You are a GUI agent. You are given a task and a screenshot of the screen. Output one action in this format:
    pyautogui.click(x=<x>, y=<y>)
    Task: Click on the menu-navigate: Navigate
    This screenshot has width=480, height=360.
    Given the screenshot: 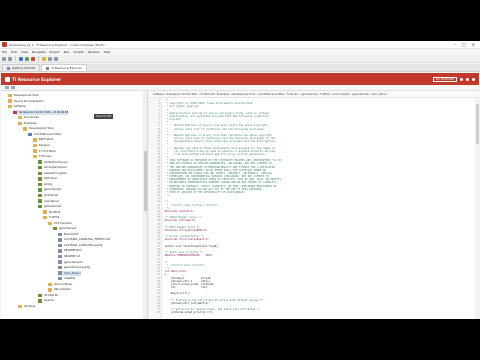 What is the action you would take?
    pyautogui.click(x=38, y=52)
    